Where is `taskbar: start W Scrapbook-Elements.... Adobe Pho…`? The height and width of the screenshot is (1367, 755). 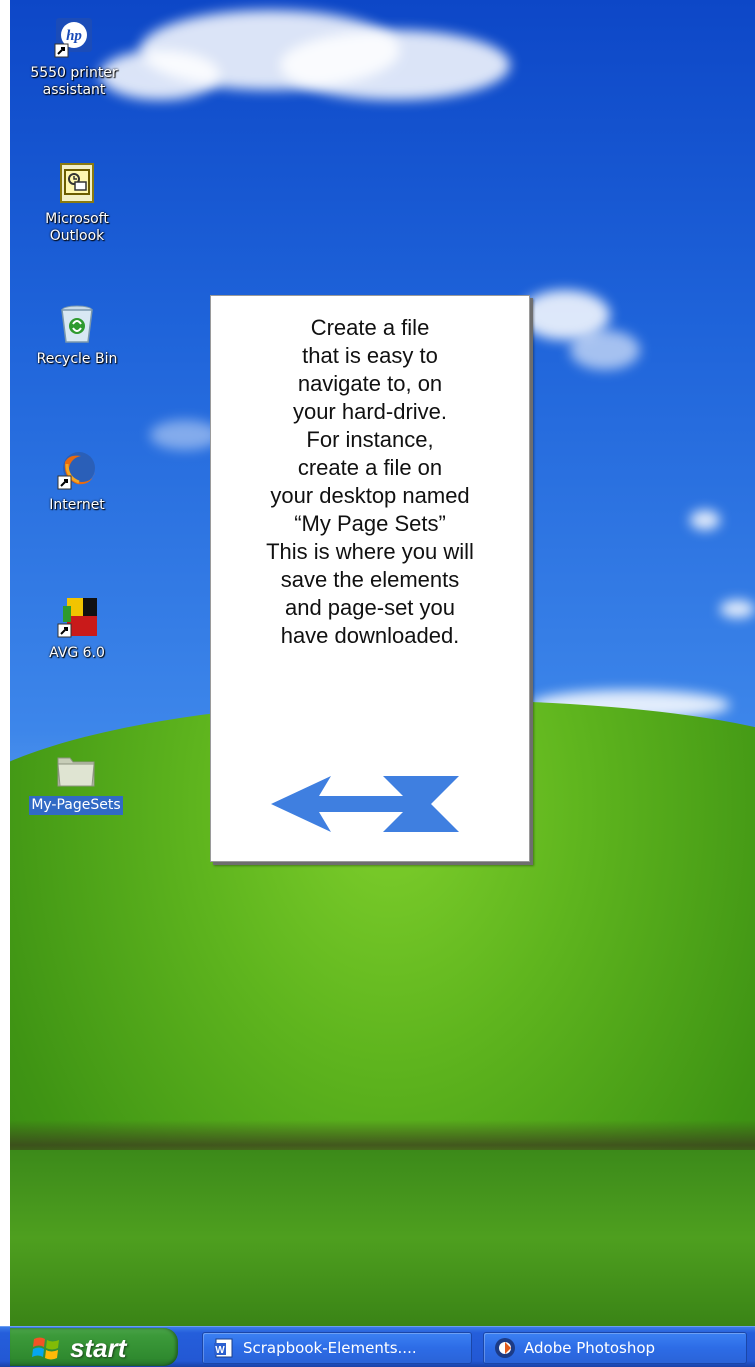
taskbar: start W Scrapbook-Elements.... Adobe Pho… is located at coordinates (377, 1346).